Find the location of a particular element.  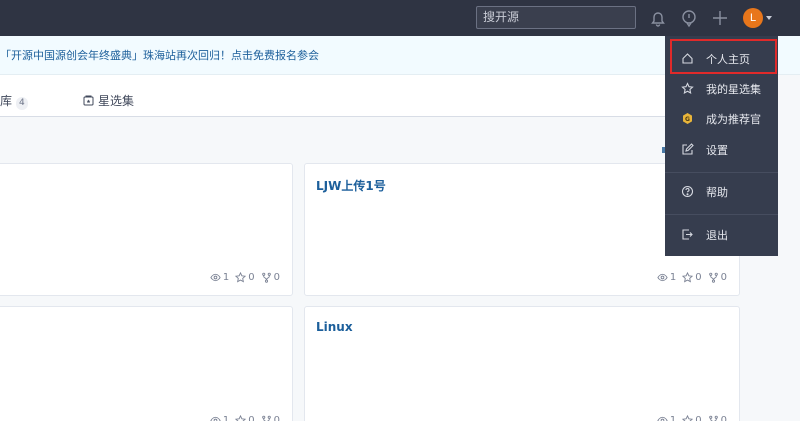

announcement-link: 「开源中国源创会年终盛典」珠海站再次回归！点击免费报名参会 is located at coordinates (159, 55).